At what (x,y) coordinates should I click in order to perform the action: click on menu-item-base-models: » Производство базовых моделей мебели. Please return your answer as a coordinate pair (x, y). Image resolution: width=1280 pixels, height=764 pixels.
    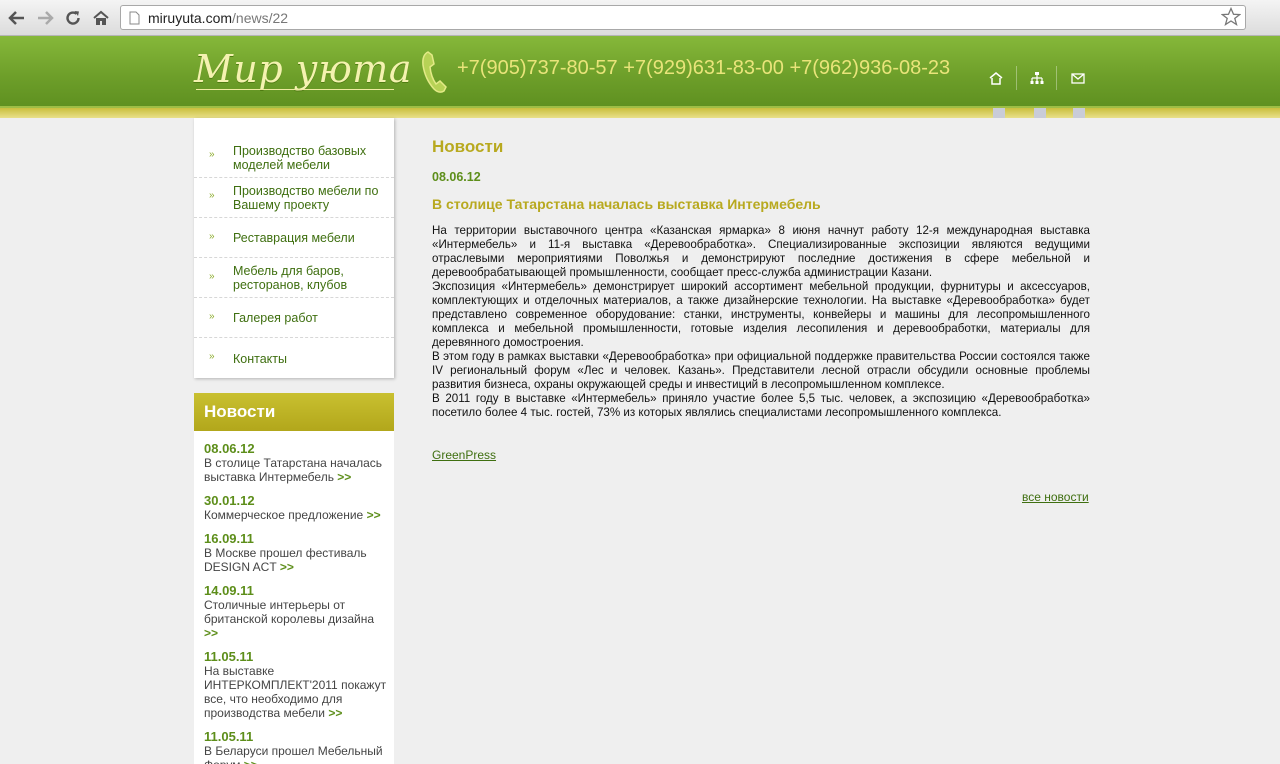
    Looking at the image, I should click on (294, 157).